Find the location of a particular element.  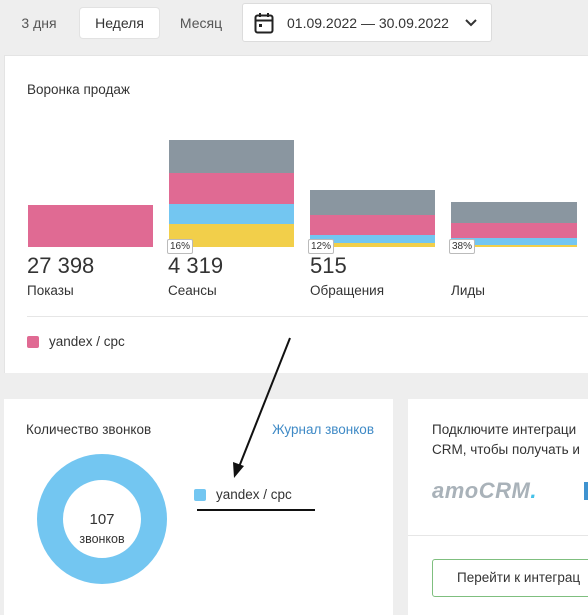

funnel-bar-sessions-pink is located at coordinates (231, 188).